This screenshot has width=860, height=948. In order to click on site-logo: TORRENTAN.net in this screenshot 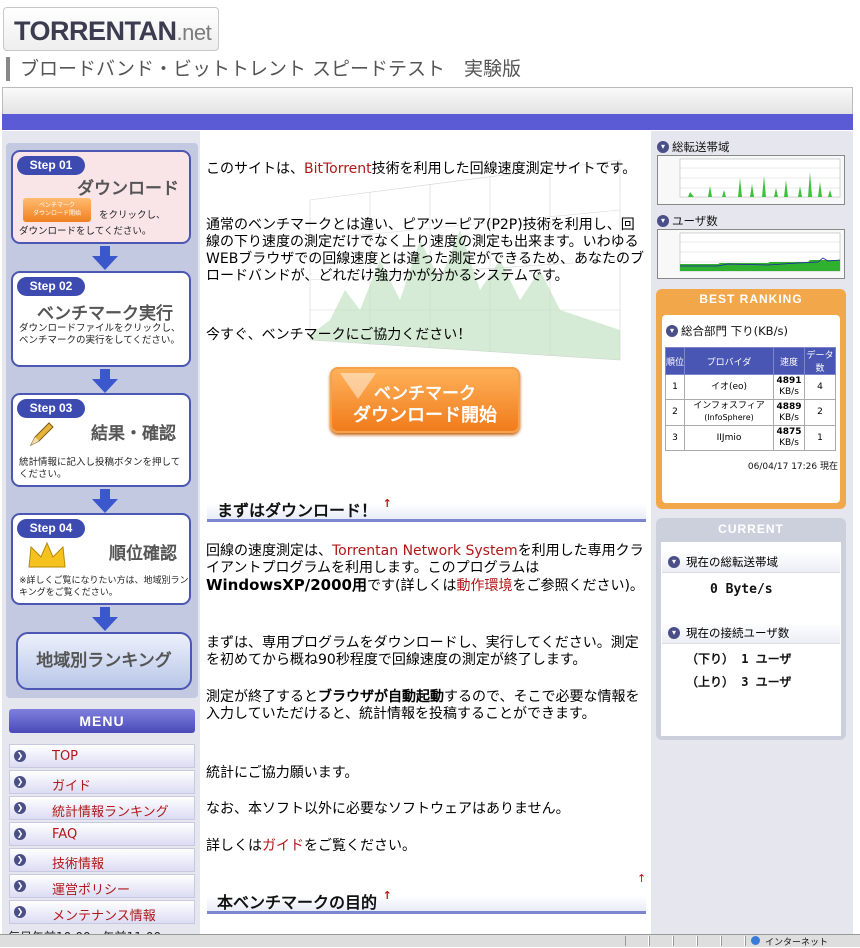, I will do `click(111, 29)`.